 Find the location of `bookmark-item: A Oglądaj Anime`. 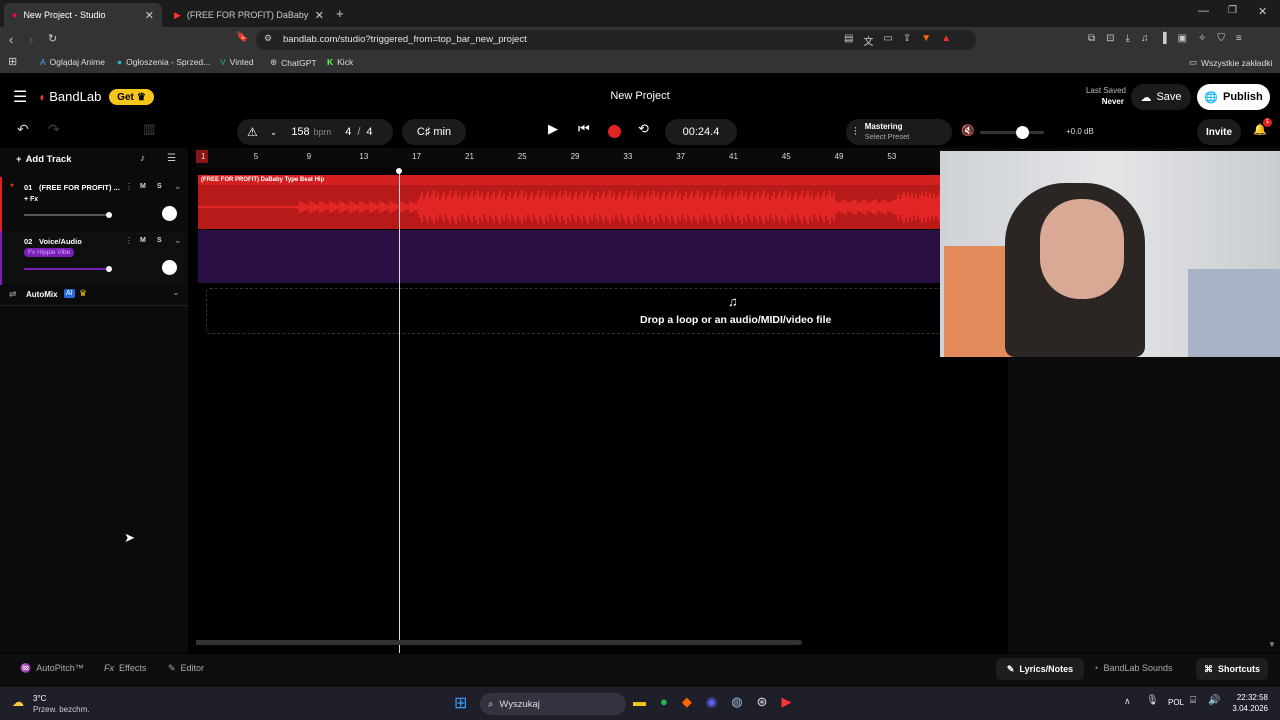

bookmark-item: A Oglądaj Anime is located at coordinates (72, 62).